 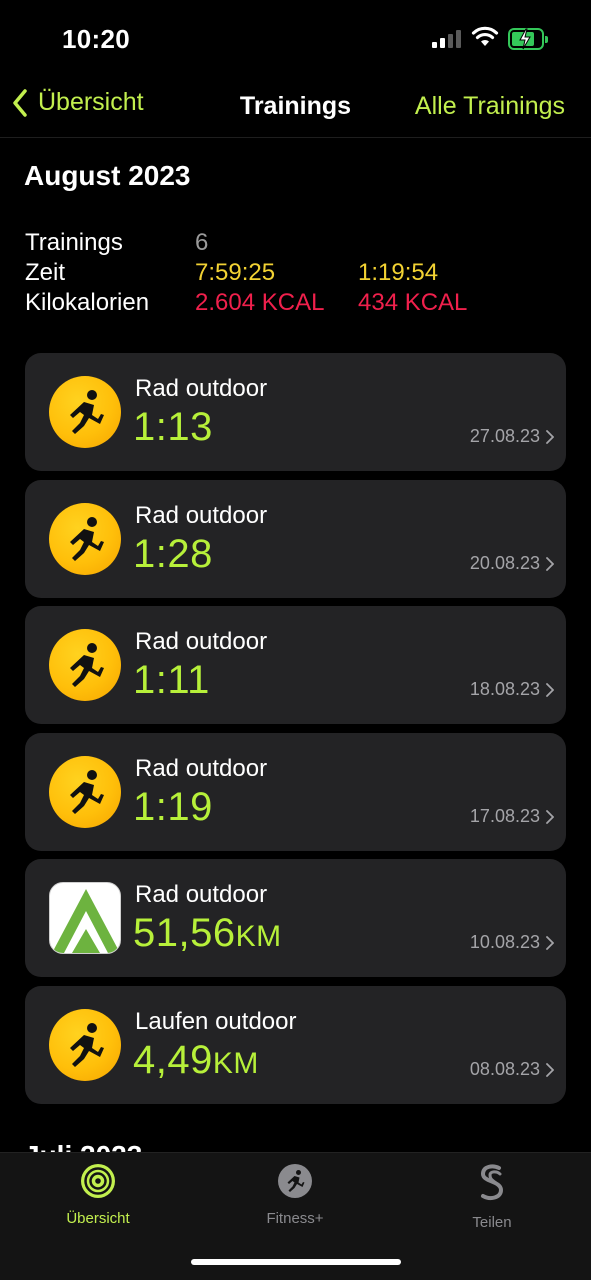 I want to click on mountain-app-icon, so click(x=85, y=918).